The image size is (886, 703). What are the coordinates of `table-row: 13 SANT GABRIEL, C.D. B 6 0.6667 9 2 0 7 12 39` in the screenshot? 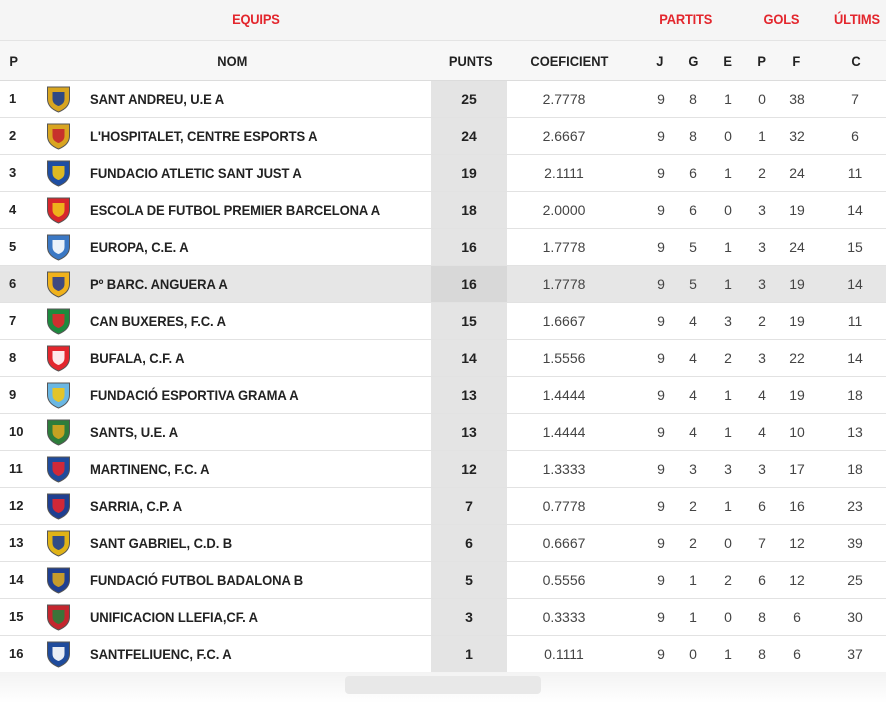 It's located at (443, 543).